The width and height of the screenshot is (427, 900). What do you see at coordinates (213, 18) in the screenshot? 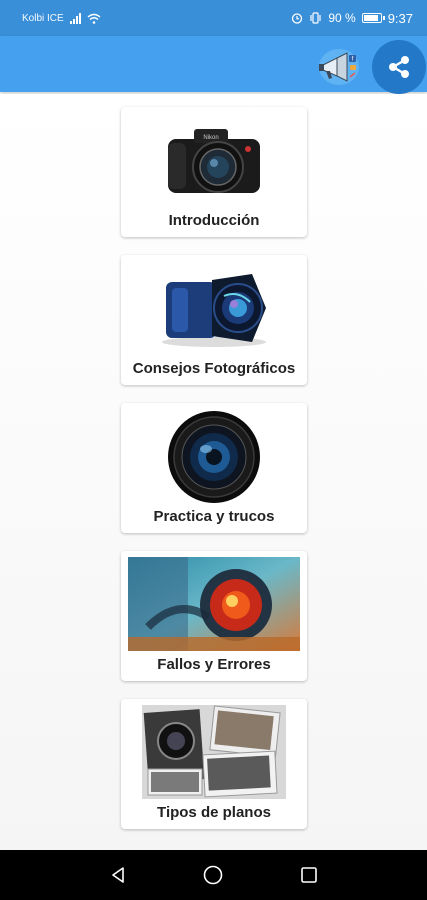
I see `status-bar: Kolbi ICE 90 % 9:37` at bounding box center [213, 18].